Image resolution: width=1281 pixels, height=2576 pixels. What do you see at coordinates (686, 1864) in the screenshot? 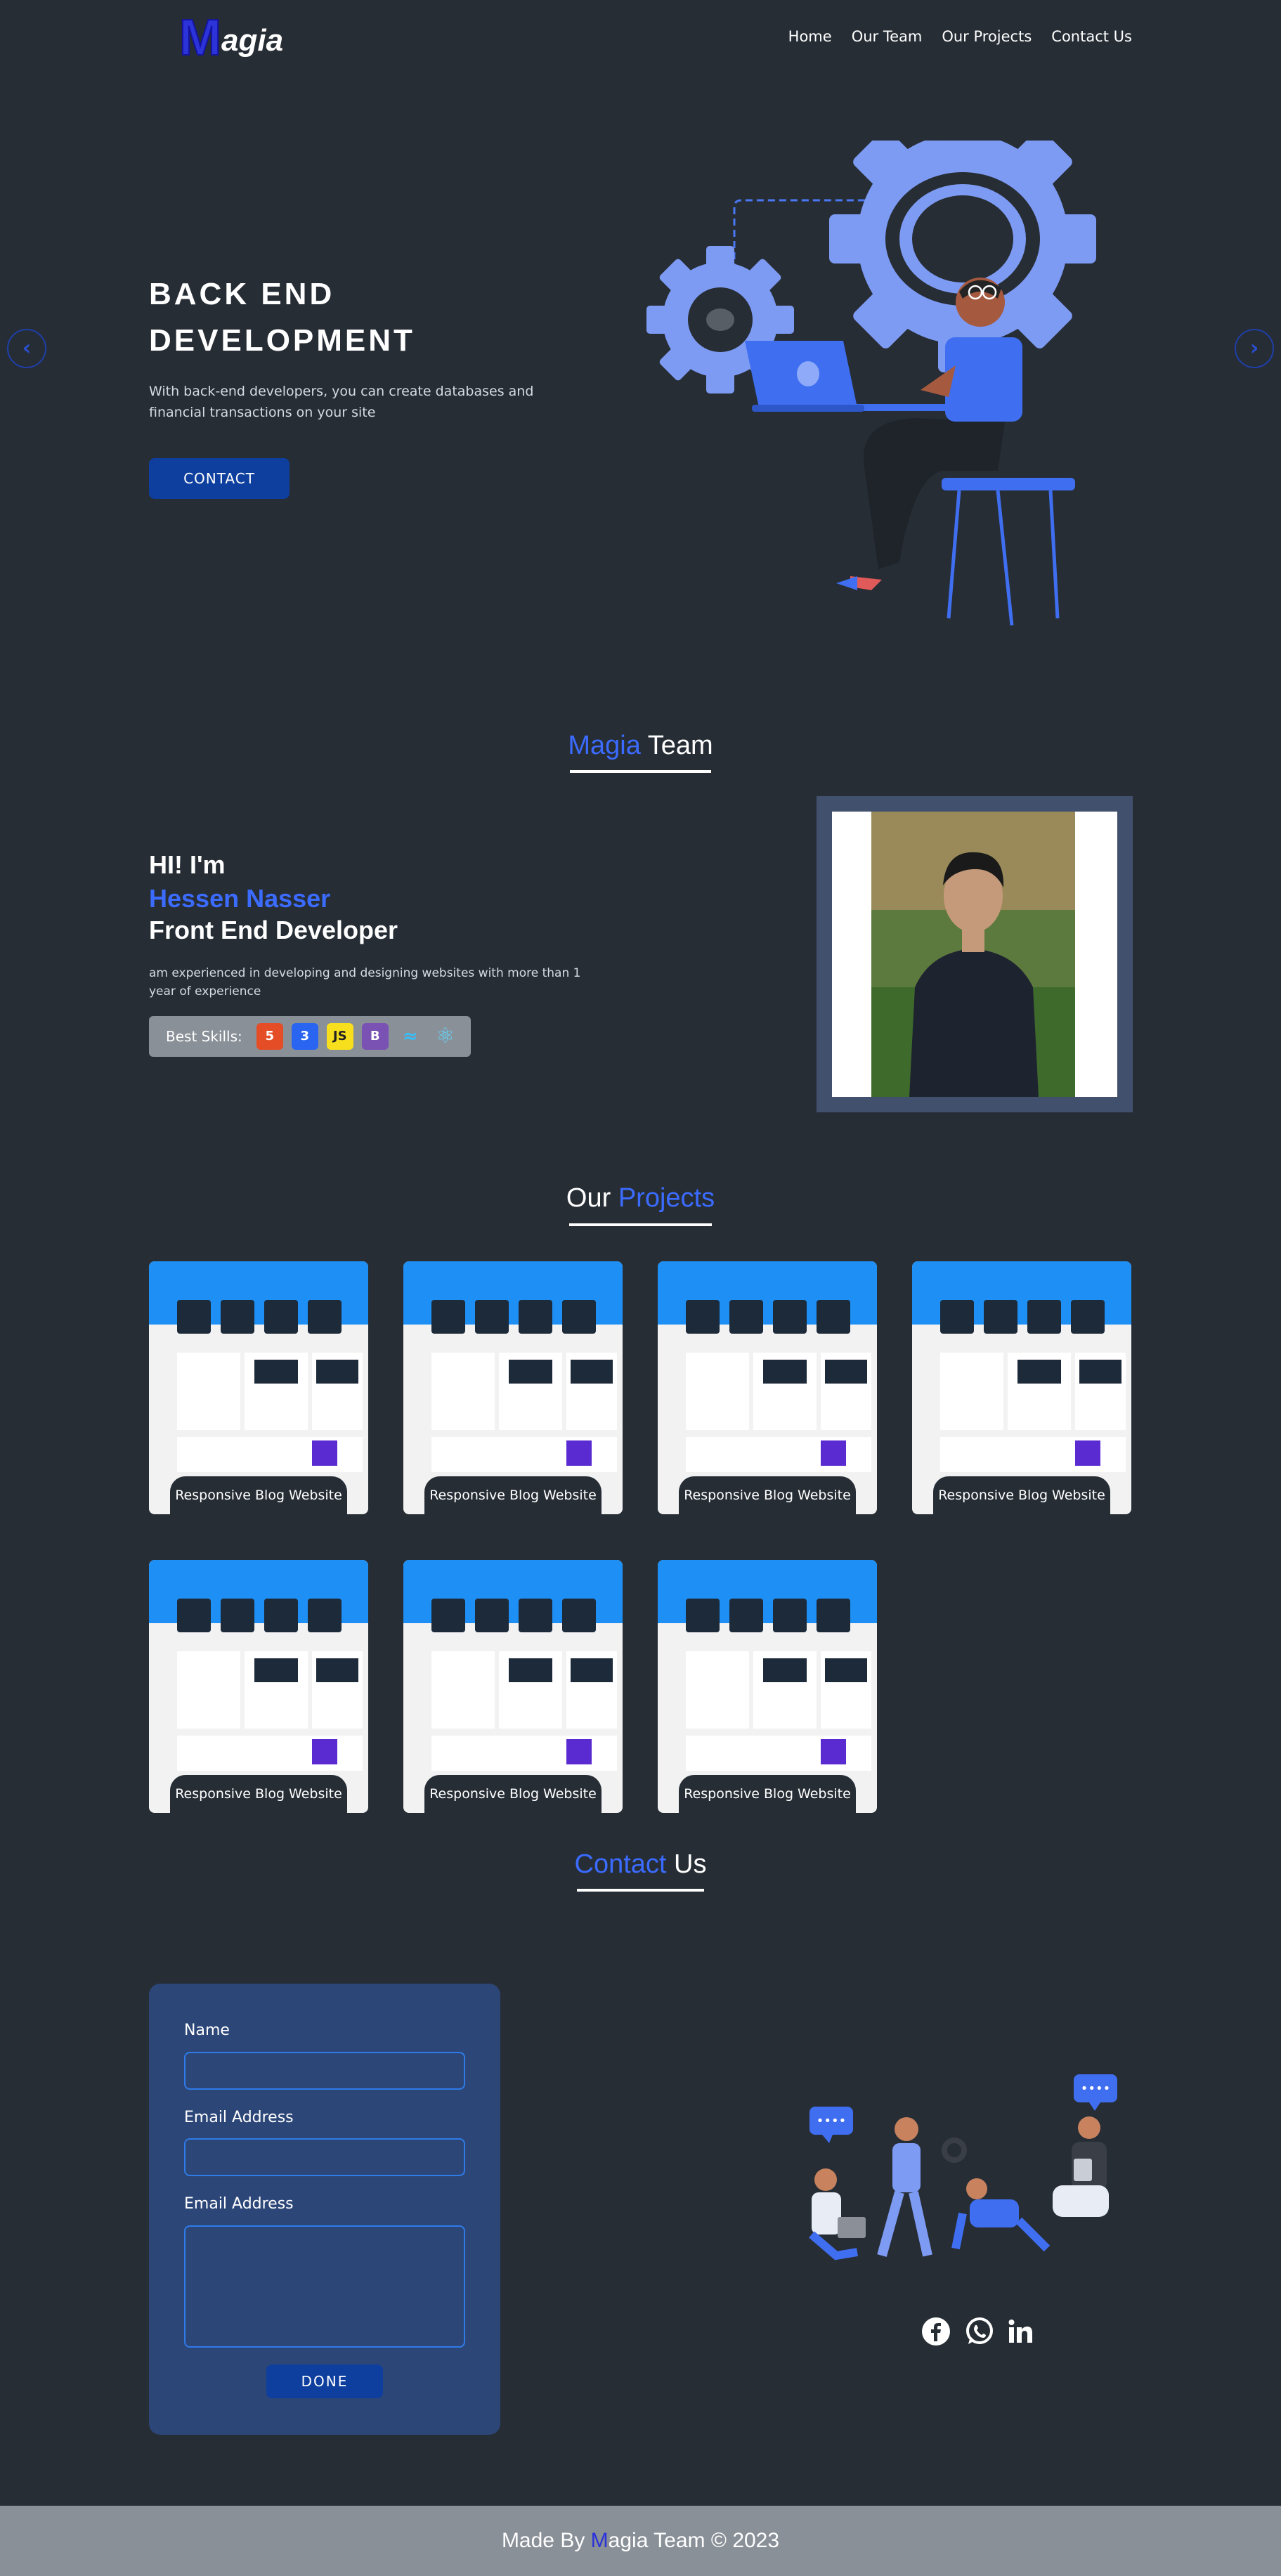
I see `contact-title-rest: Us` at bounding box center [686, 1864].